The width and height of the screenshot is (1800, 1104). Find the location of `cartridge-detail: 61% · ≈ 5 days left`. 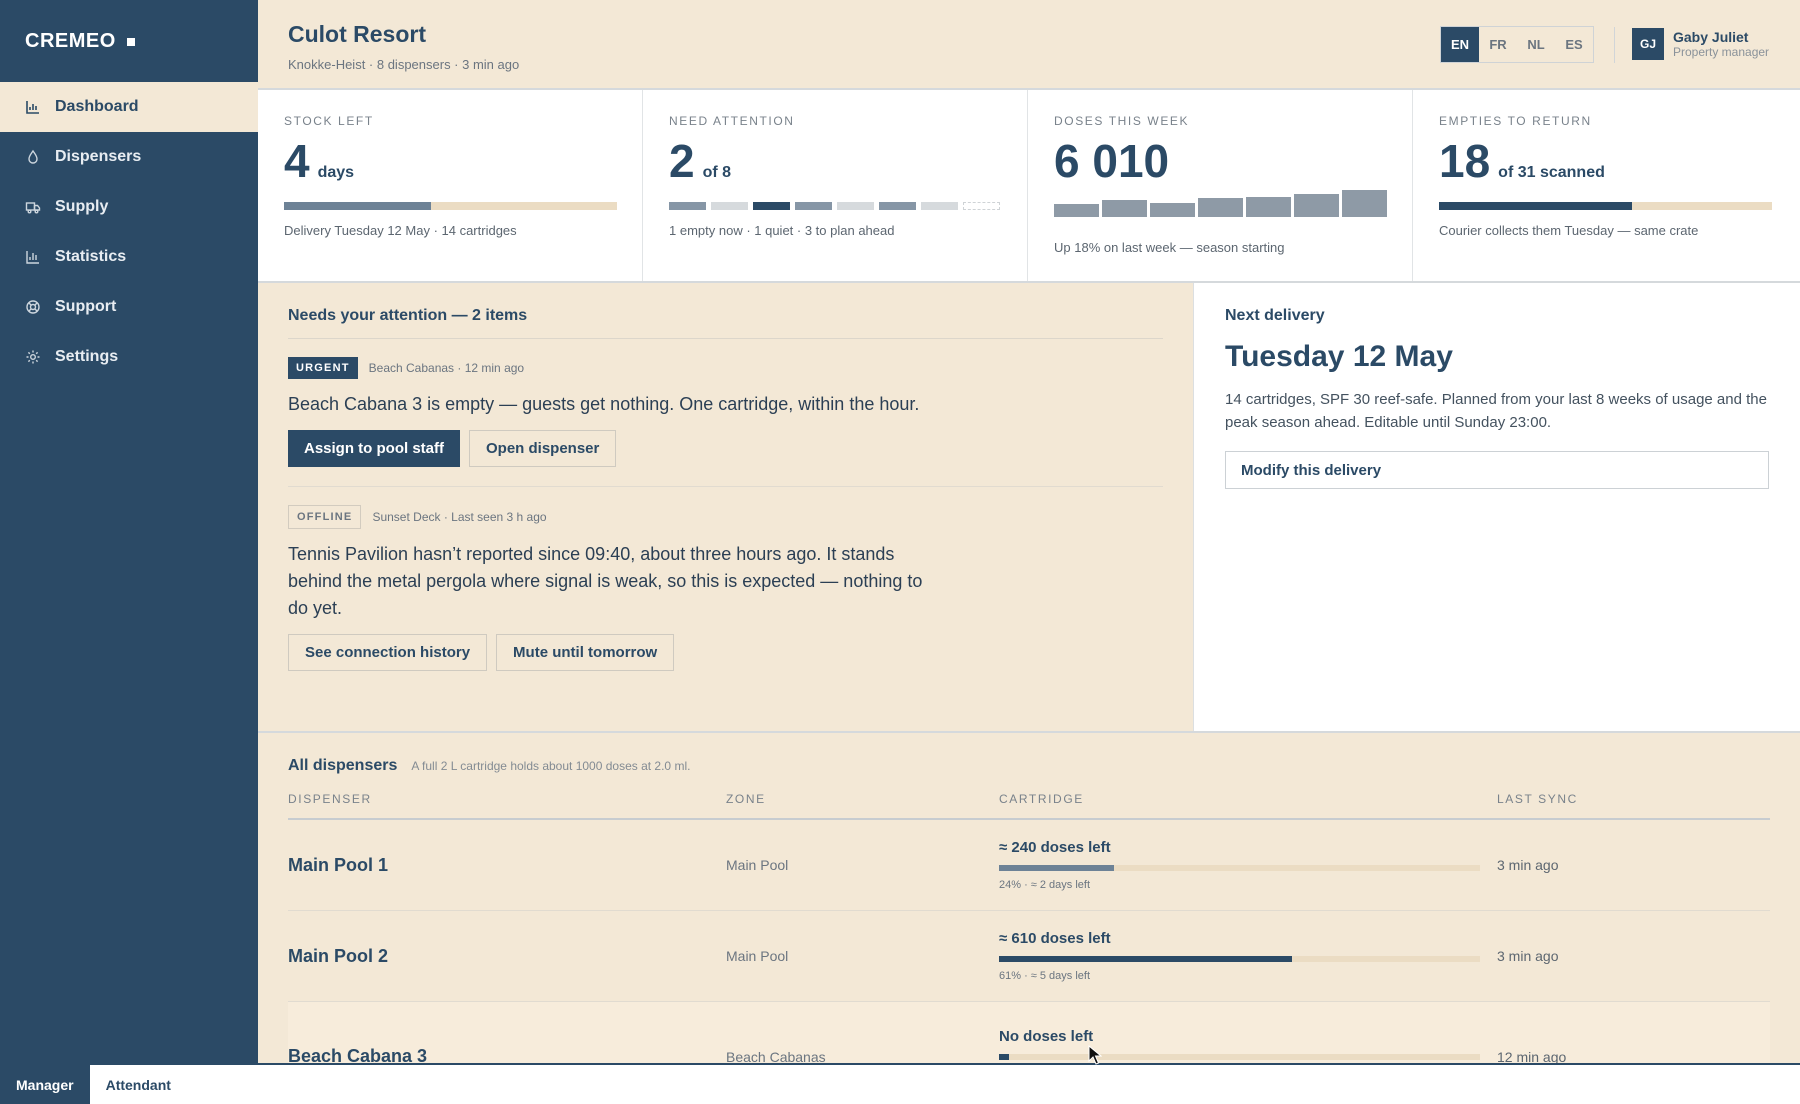

cartridge-detail: 61% · ≈ 5 days left is located at coordinates (1045, 976).